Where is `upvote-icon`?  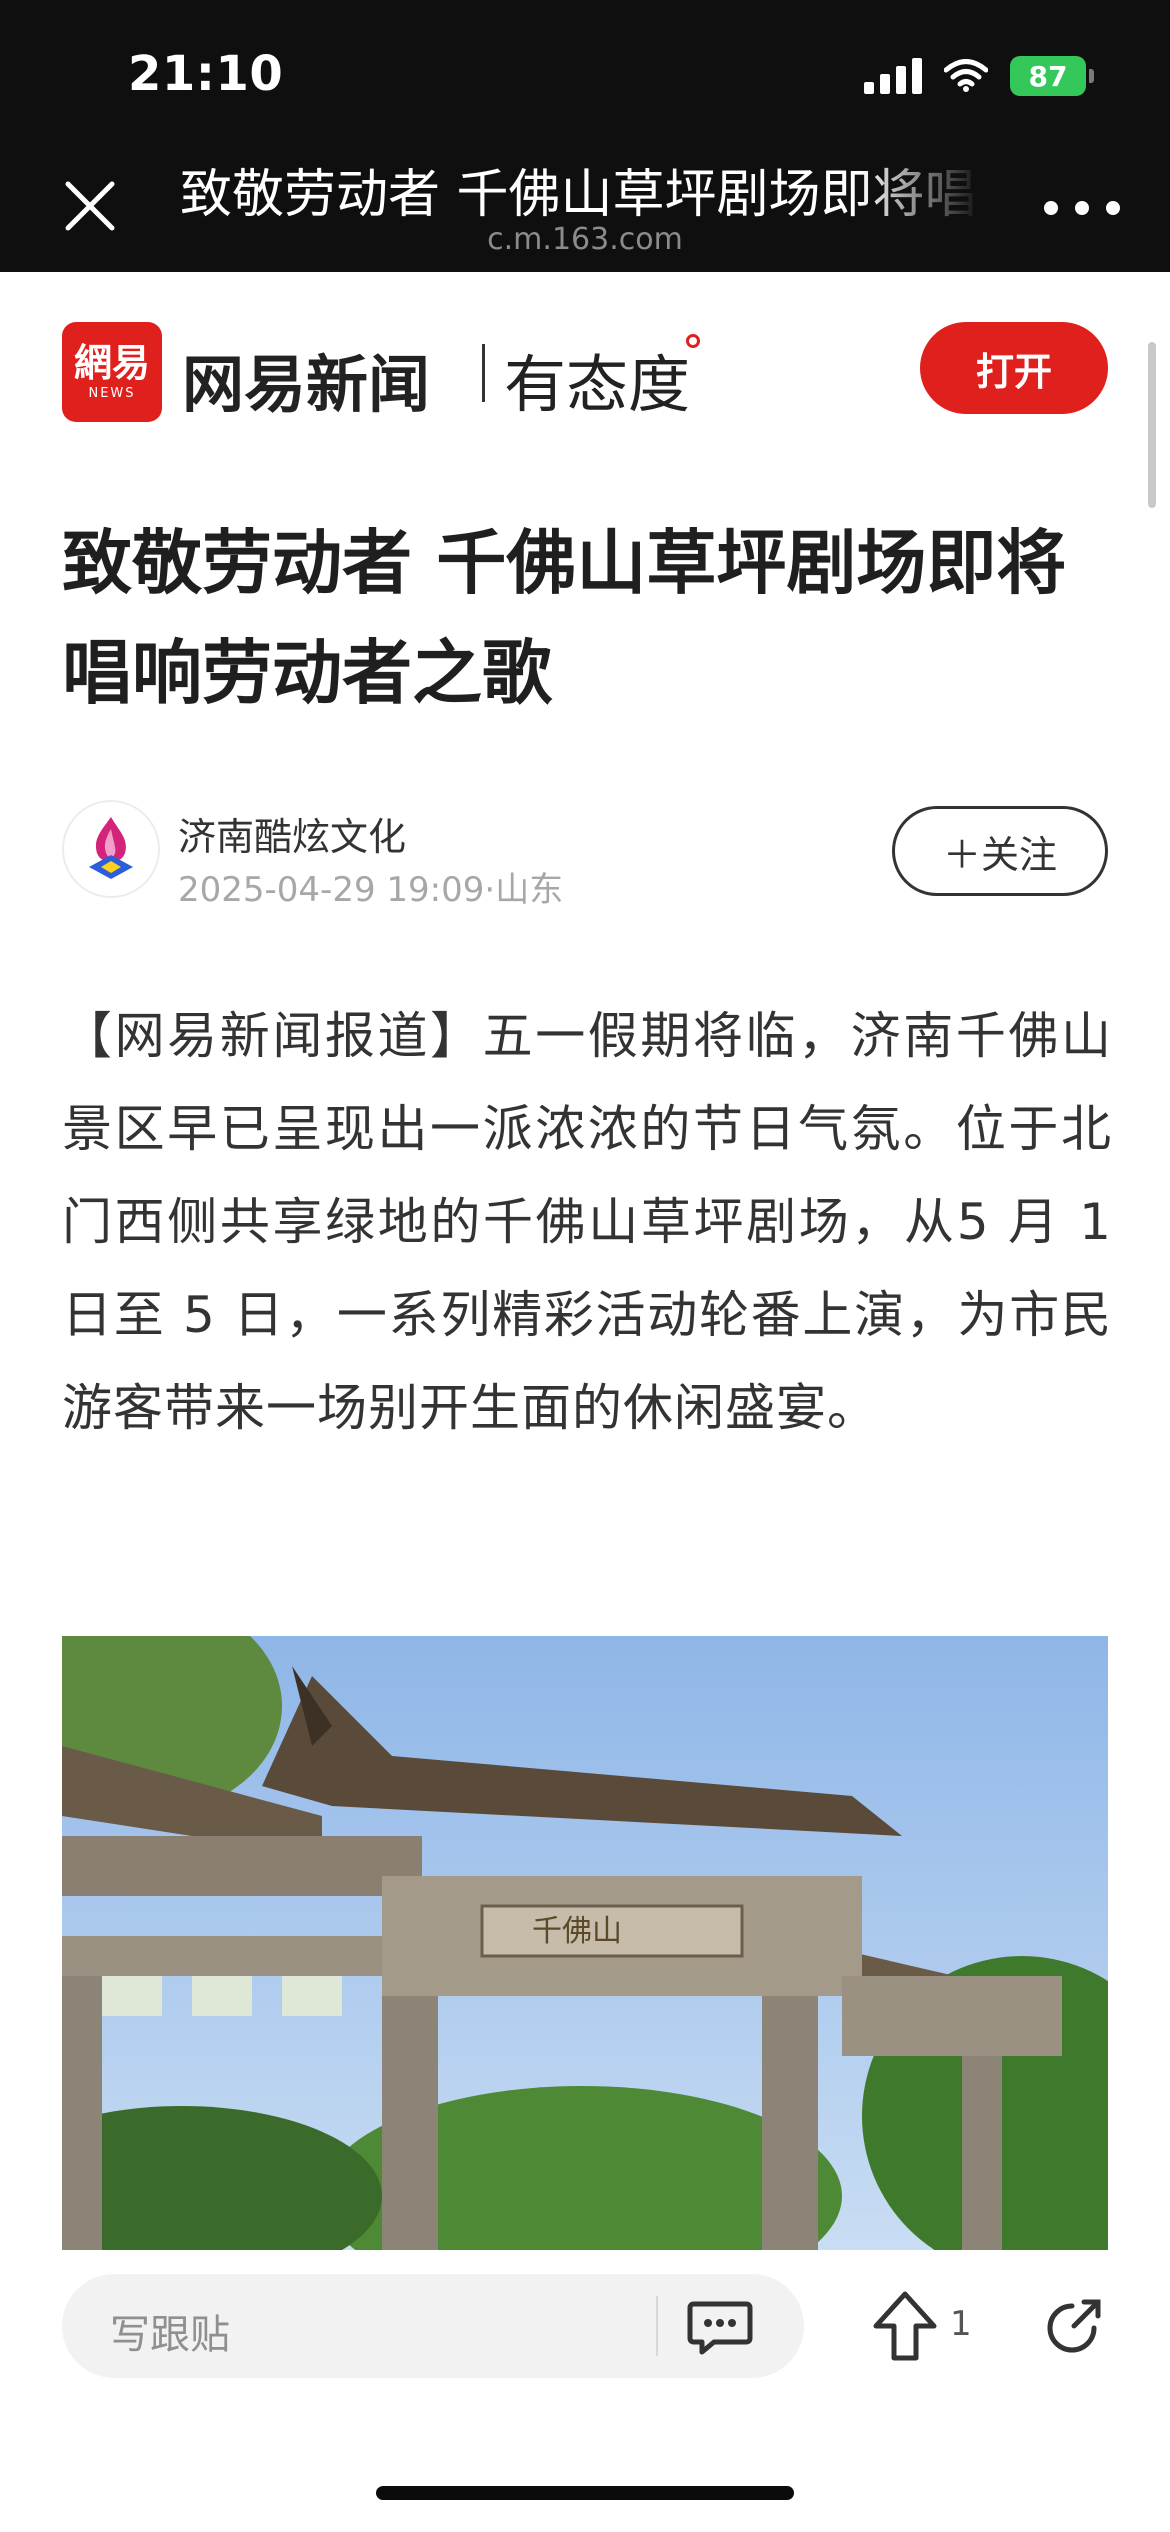
upvote-icon is located at coordinates (905, 2326).